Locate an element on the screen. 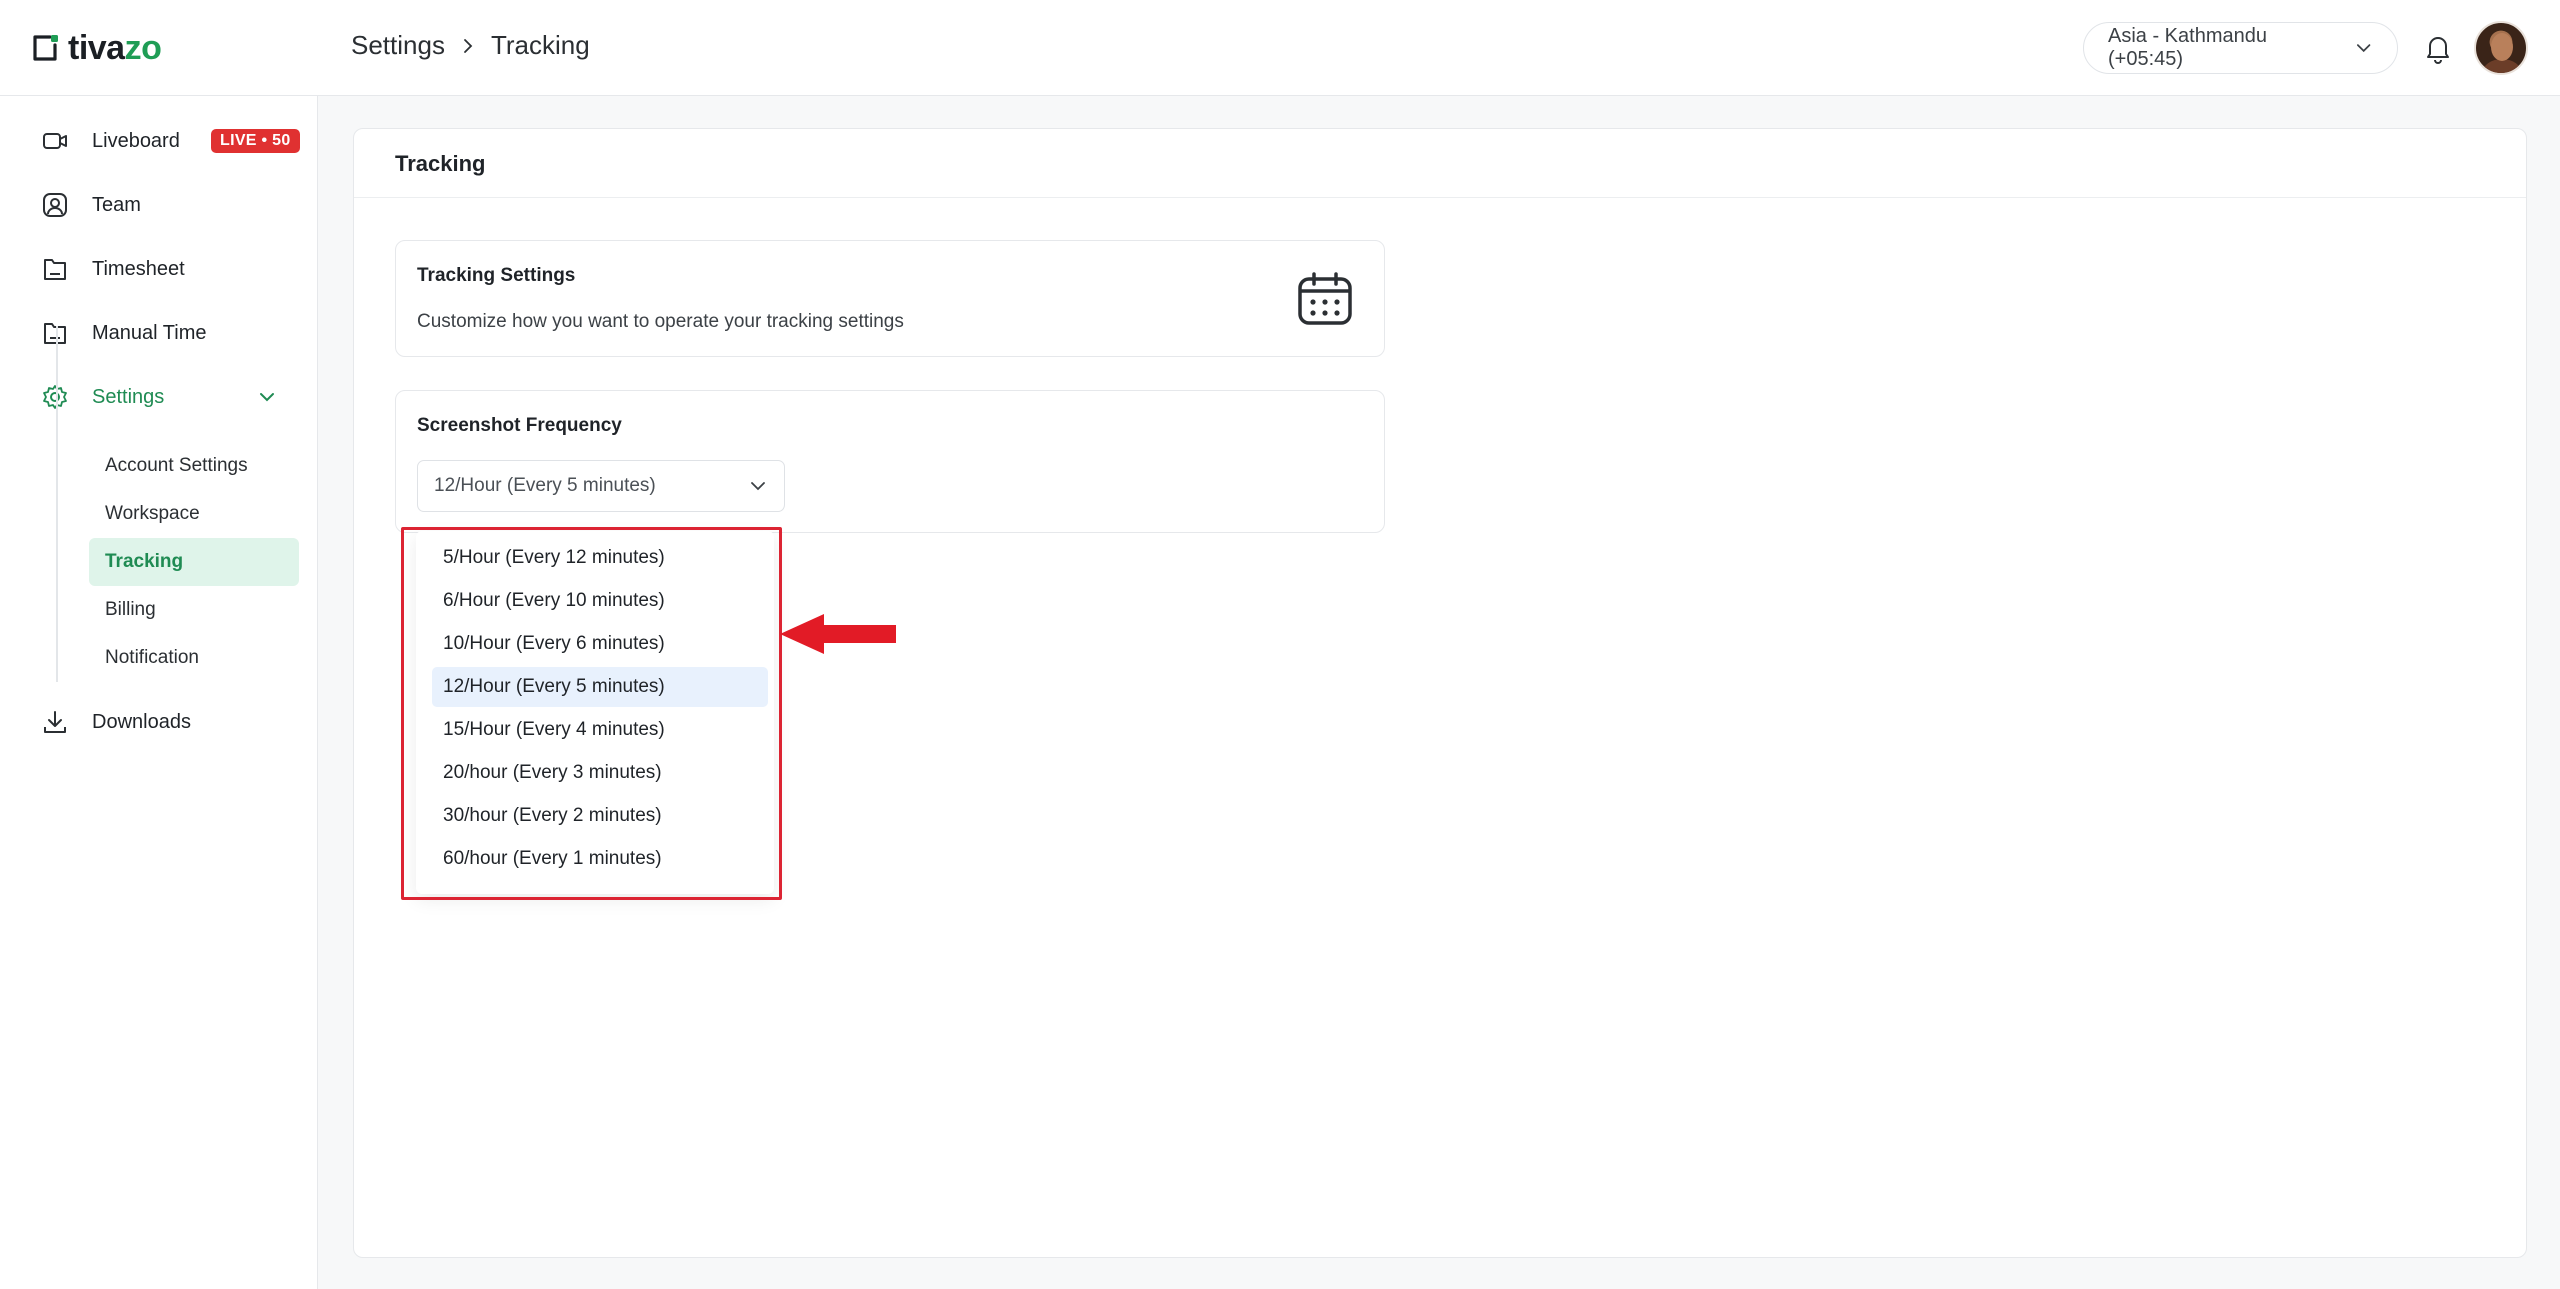 The image size is (2560, 1289). sidebar-item-liveboard: Liveboard is located at coordinates (110, 141).